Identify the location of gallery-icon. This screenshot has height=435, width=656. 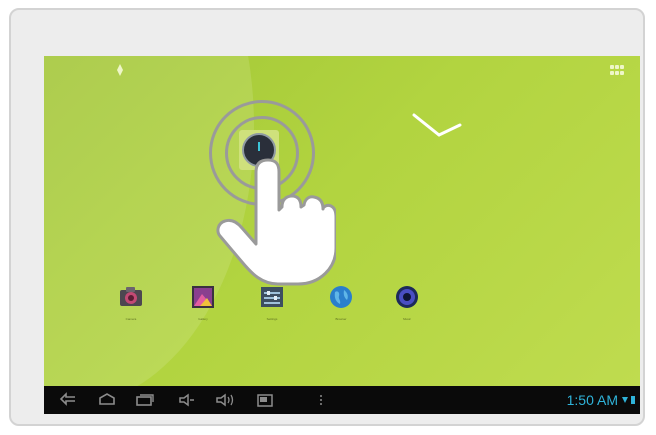
(203, 297).